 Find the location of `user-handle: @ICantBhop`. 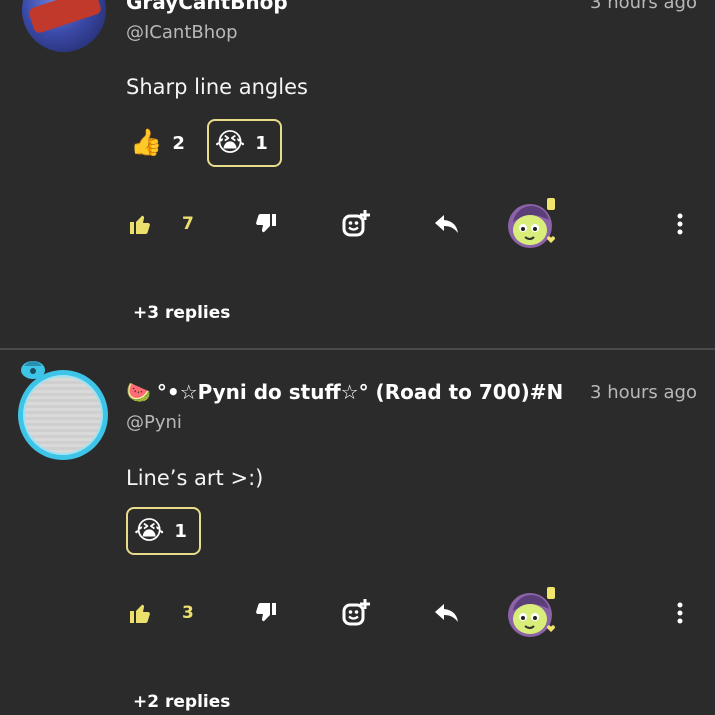

user-handle: @ICantBhop is located at coordinates (182, 32).